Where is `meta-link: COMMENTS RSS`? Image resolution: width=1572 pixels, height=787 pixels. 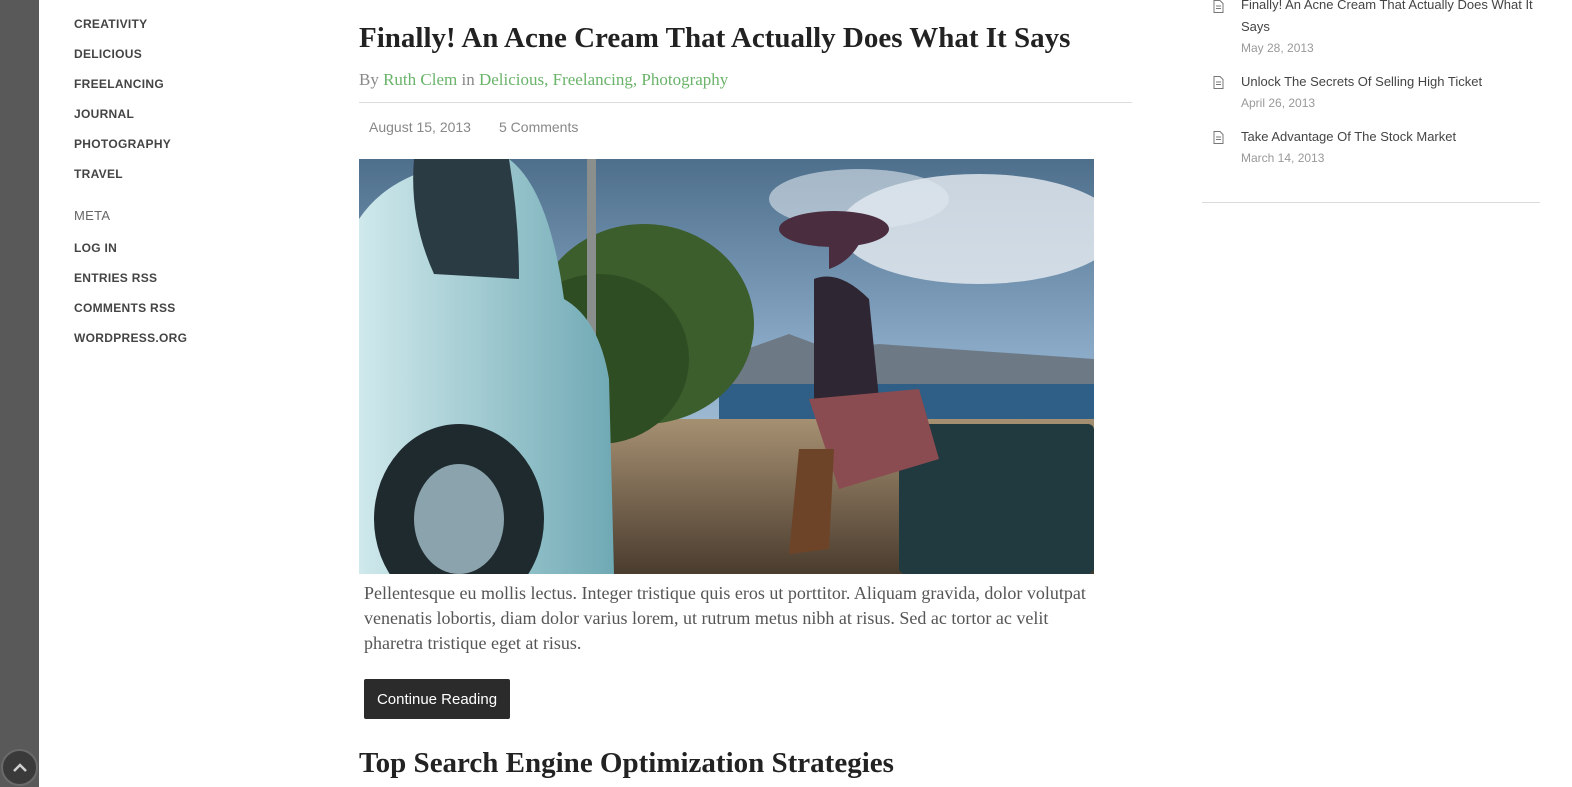 meta-link: COMMENTS RSS is located at coordinates (130, 316).